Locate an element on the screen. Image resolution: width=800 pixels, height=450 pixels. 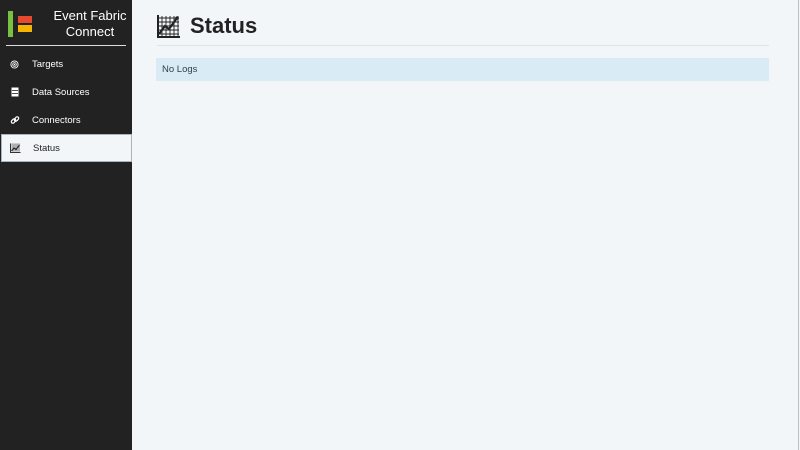
sidebar-item-label: Connectors is located at coordinates (56, 120).